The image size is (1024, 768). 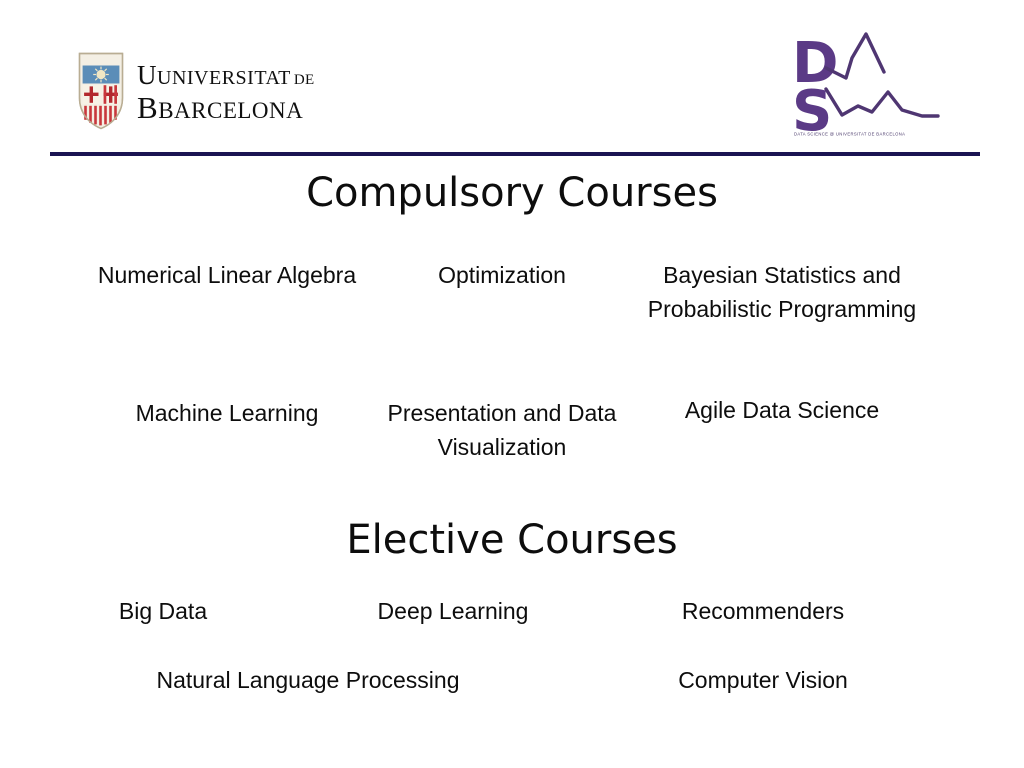 What do you see at coordinates (453, 611) in the screenshot?
I see `course-item-deep-learning: Deep Learning` at bounding box center [453, 611].